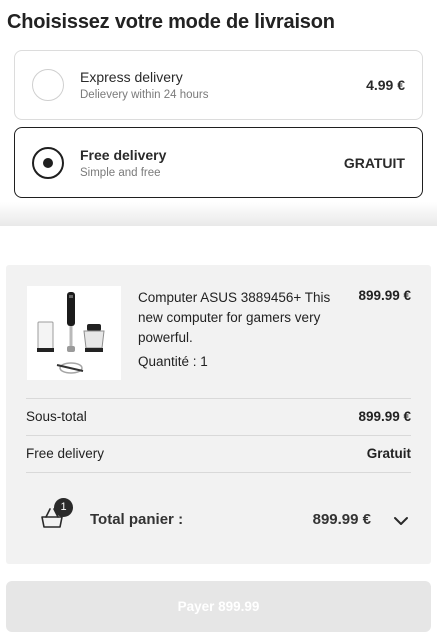 This screenshot has height=640, width=437. What do you see at coordinates (384, 295) in the screenshot?
I see `product-price: 899.99 €` at bounding box center [384, 295].